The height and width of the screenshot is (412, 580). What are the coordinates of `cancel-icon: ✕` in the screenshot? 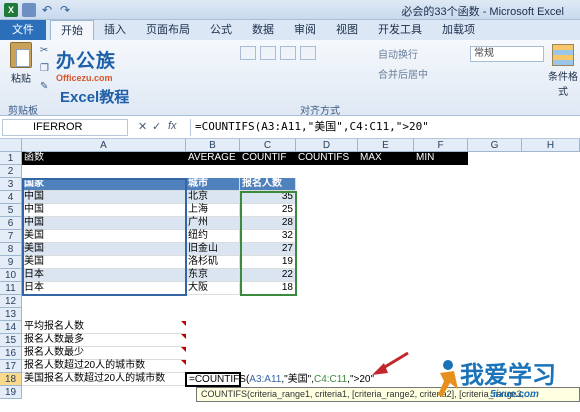 It's located at (142, 126).